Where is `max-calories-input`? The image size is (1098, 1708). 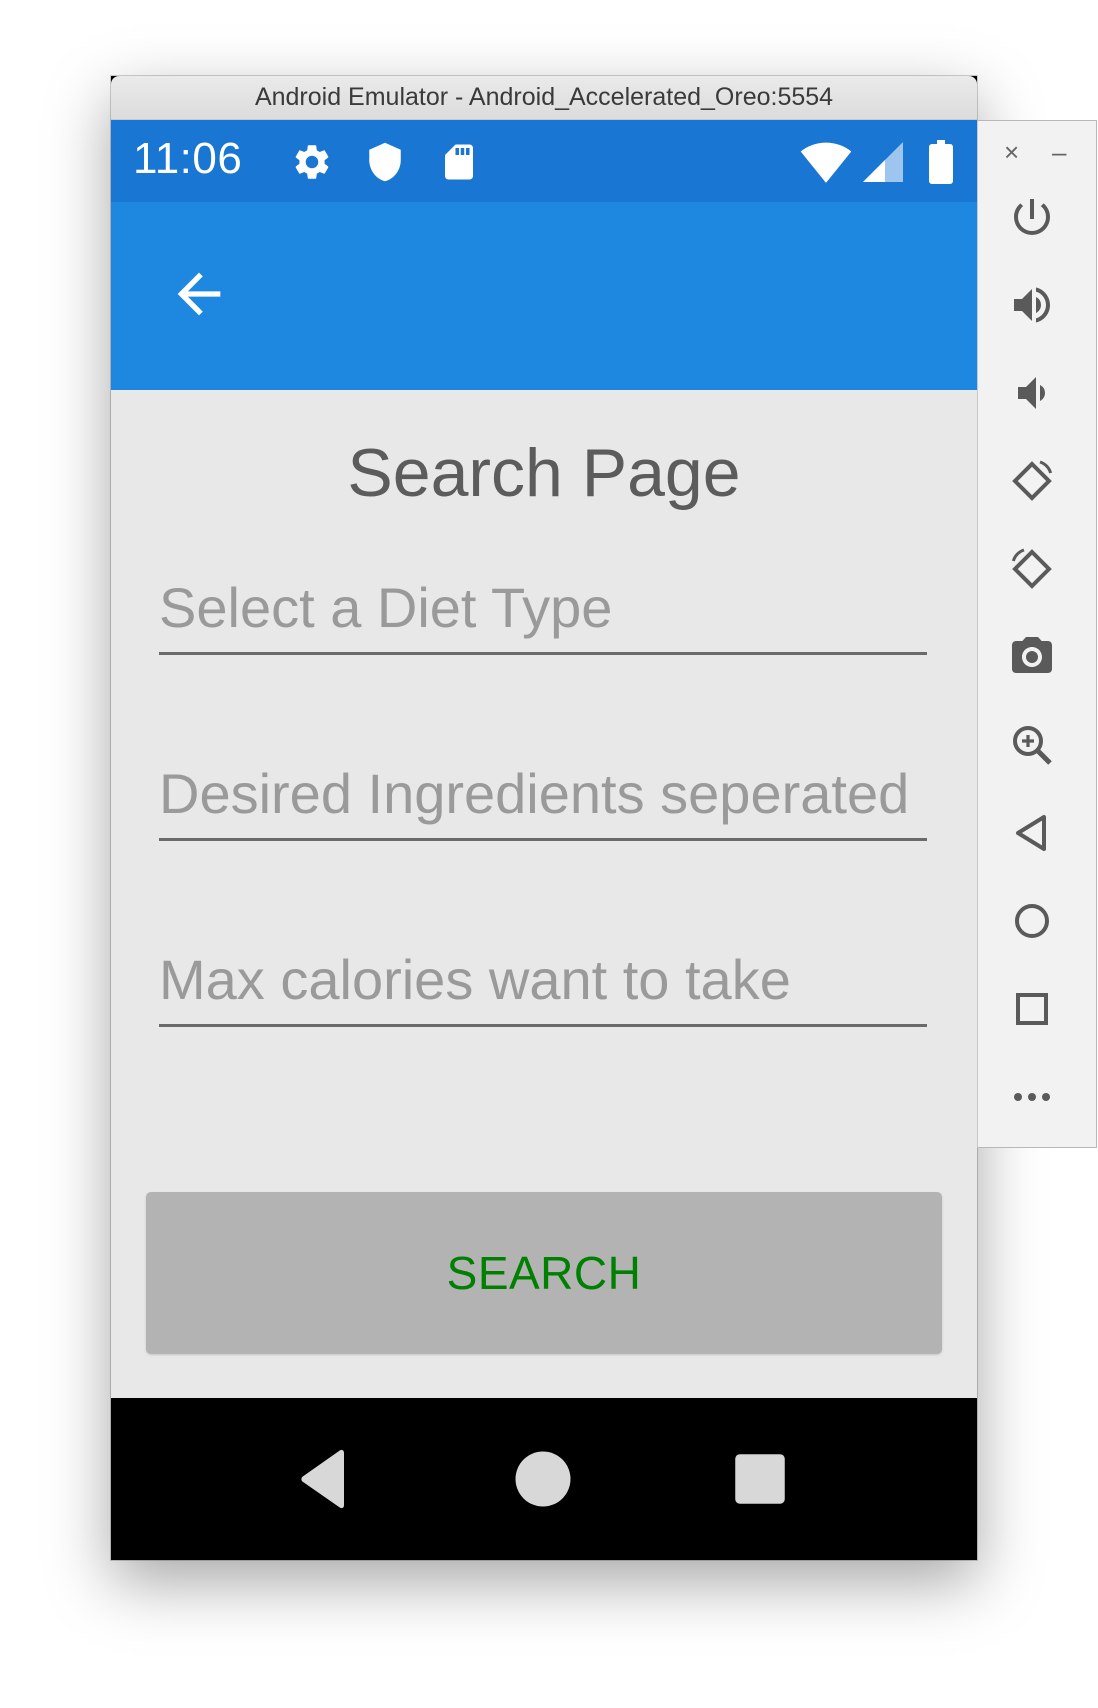 max-calories-input is located at coordinates (543, 979).